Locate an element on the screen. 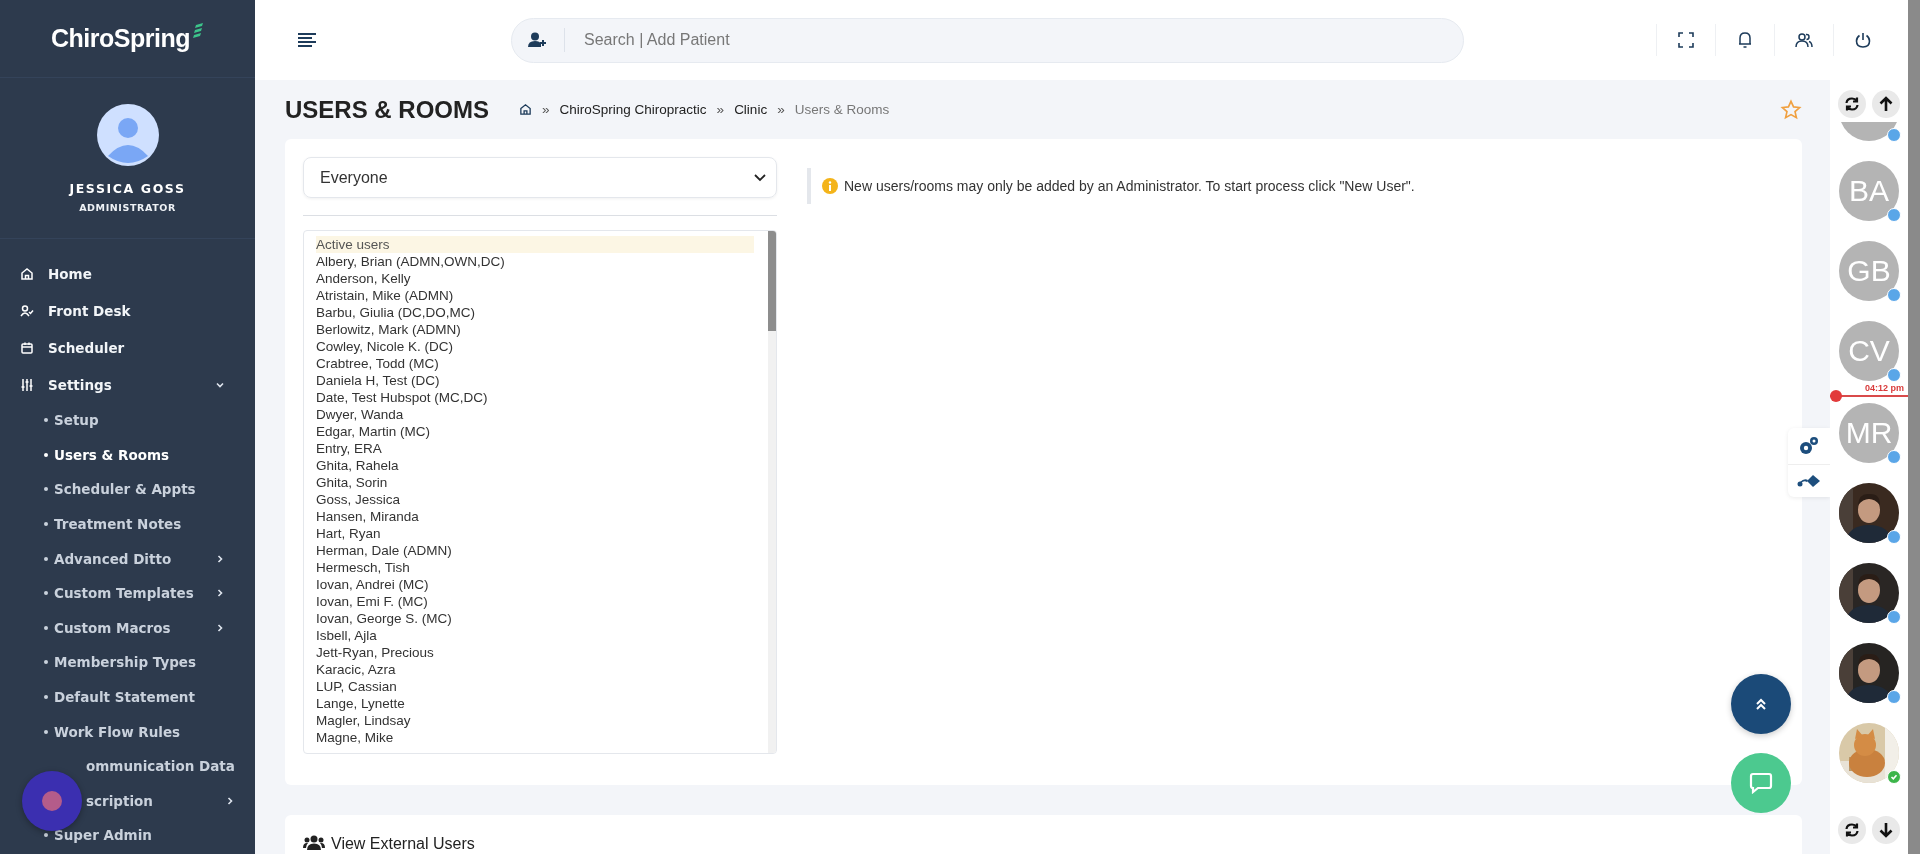 Image resolution: width=1920 pixels, height=854 pixels. chevron-down-icon is located at coordinates (760, 177).